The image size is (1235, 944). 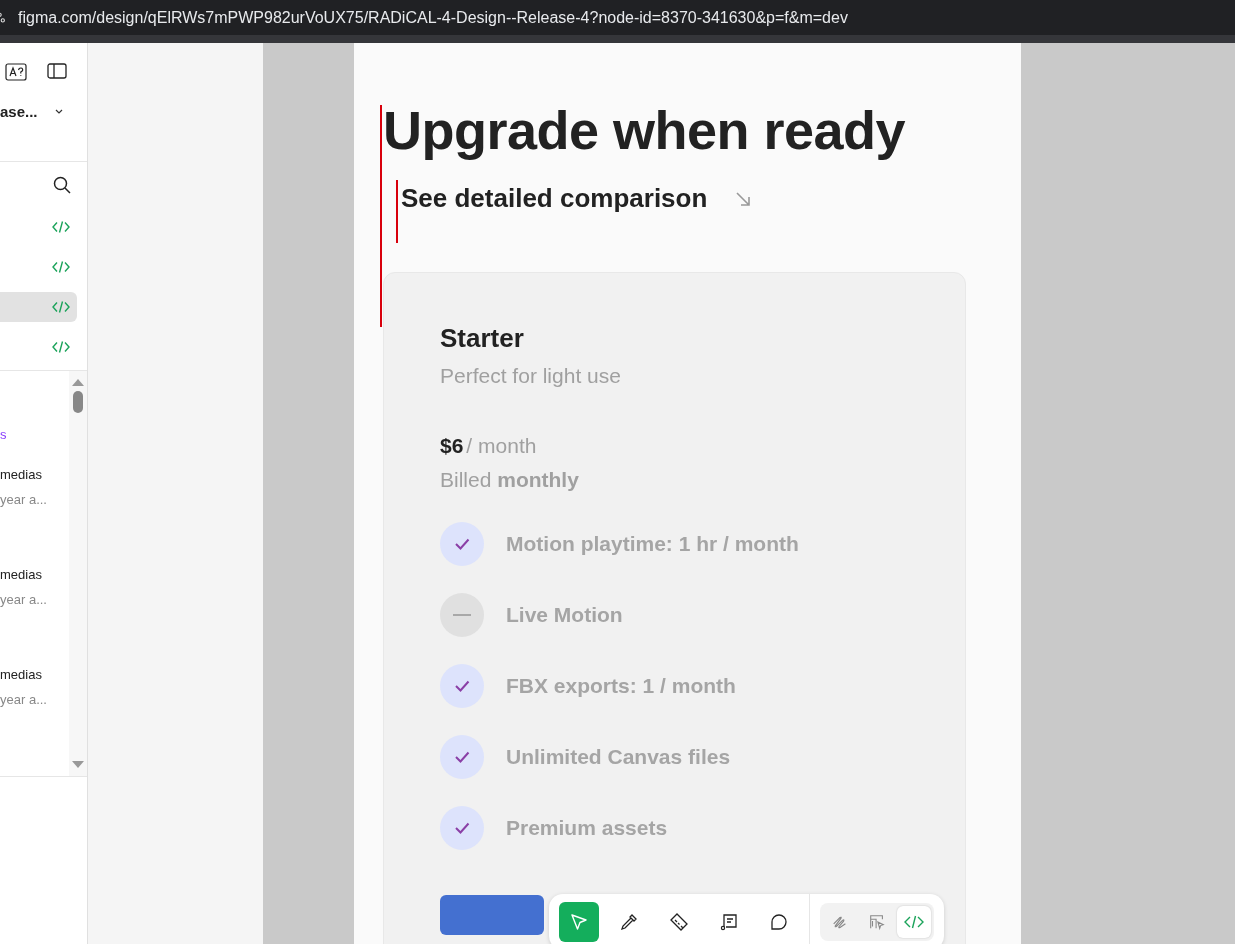 What do you see at coordinates (482, 338) in the screenshot?
I see `plan-name: Starter` at bounding box center [482, 338].